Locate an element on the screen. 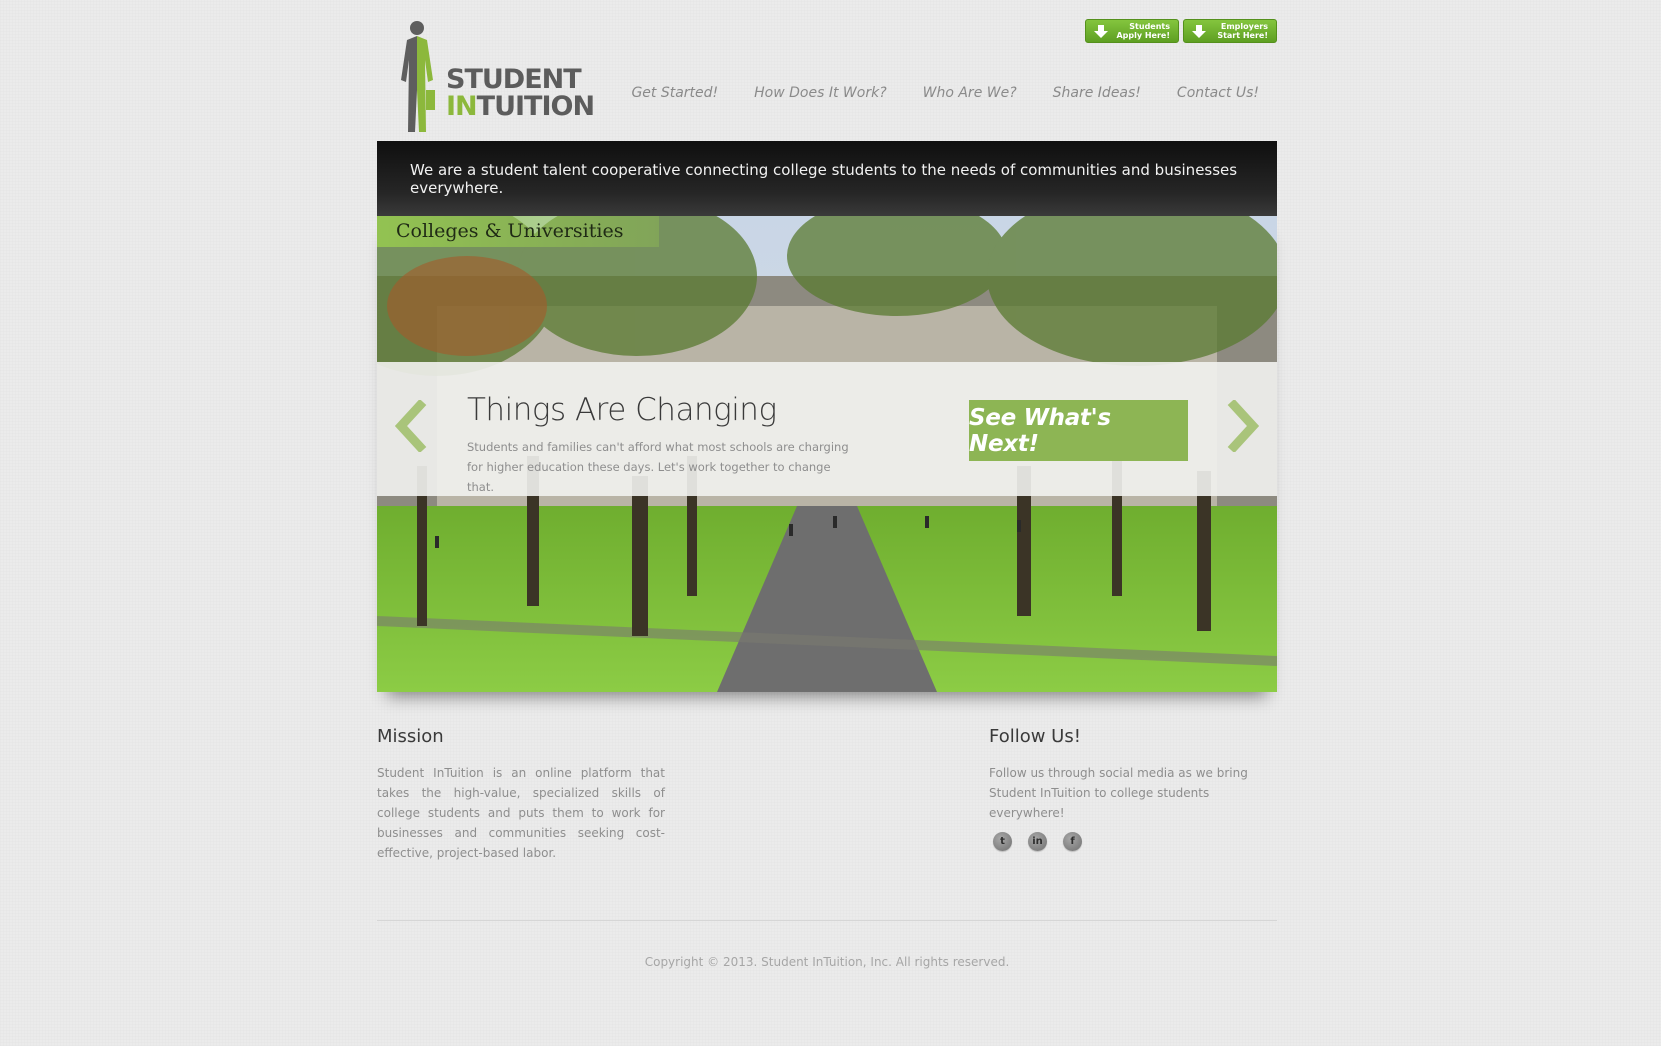 This screenshot has height=1046, width=1661. nav-who-are-we: Who Are We? is located at coordinates (970, 93).